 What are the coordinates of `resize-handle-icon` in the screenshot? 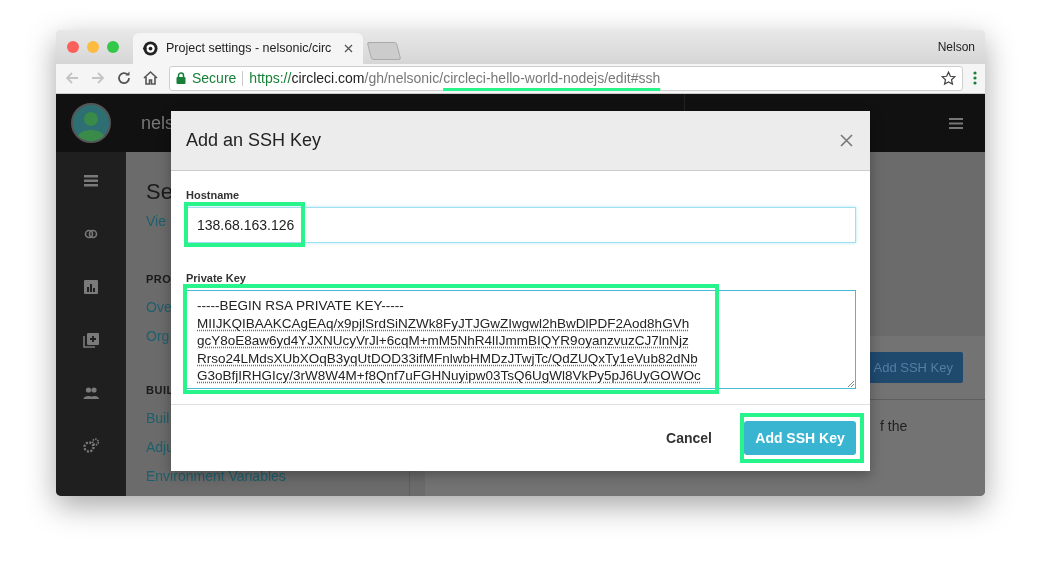 It's located at (850, 383).